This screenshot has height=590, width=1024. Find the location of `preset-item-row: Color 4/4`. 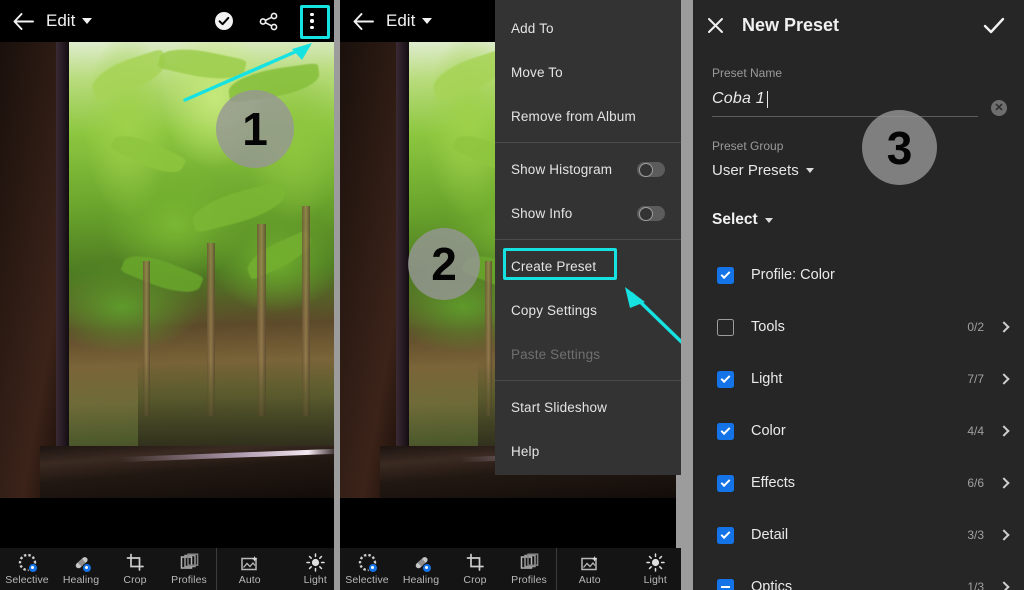

preset-item-row: Color 4/4 is located at coordinates (858, 431).